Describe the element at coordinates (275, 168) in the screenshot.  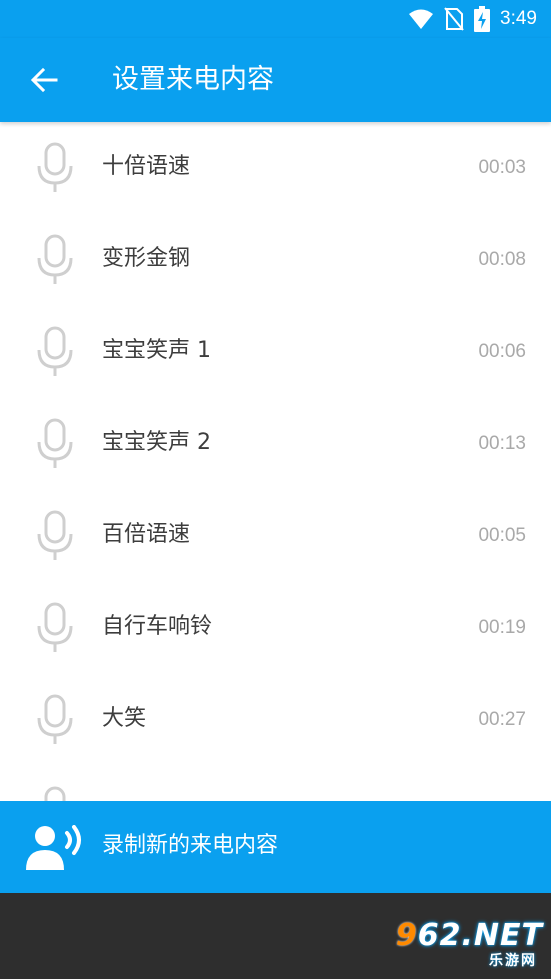
I see `list-item: 十倍语速 00:03` at that location.